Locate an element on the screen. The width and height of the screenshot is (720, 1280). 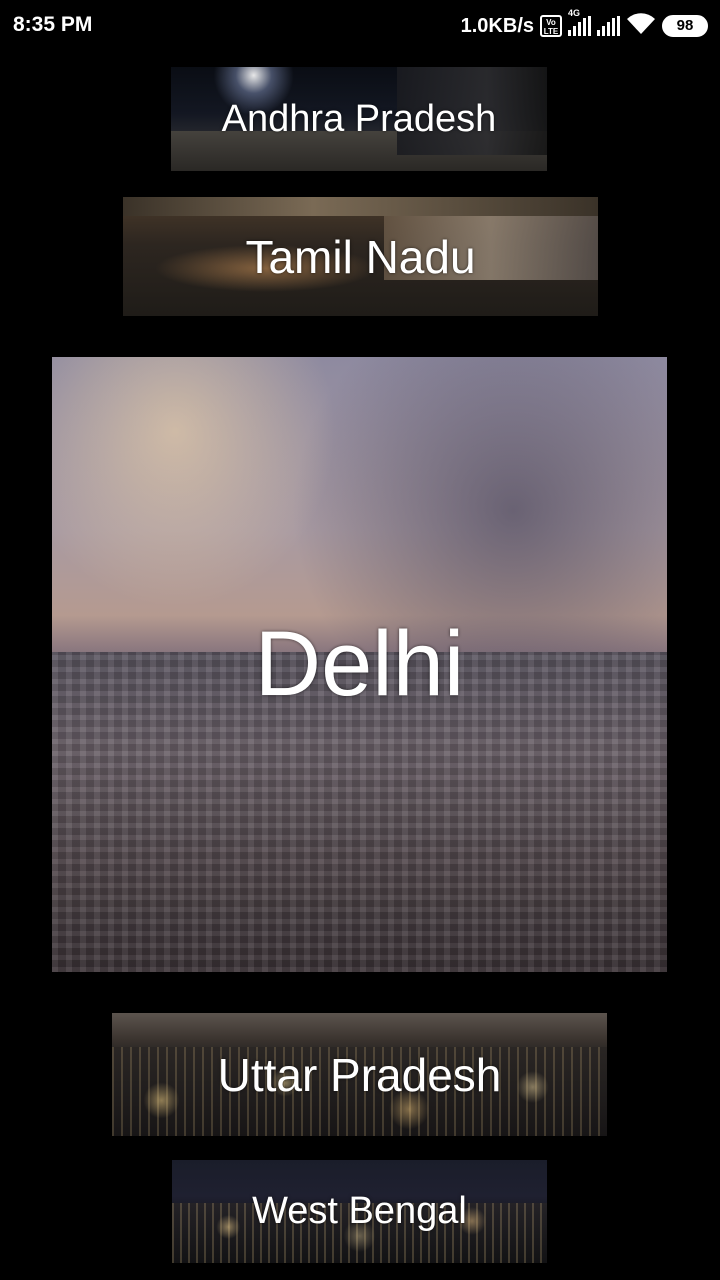
battery-icon: 98 is located at coordinates (685, 26).